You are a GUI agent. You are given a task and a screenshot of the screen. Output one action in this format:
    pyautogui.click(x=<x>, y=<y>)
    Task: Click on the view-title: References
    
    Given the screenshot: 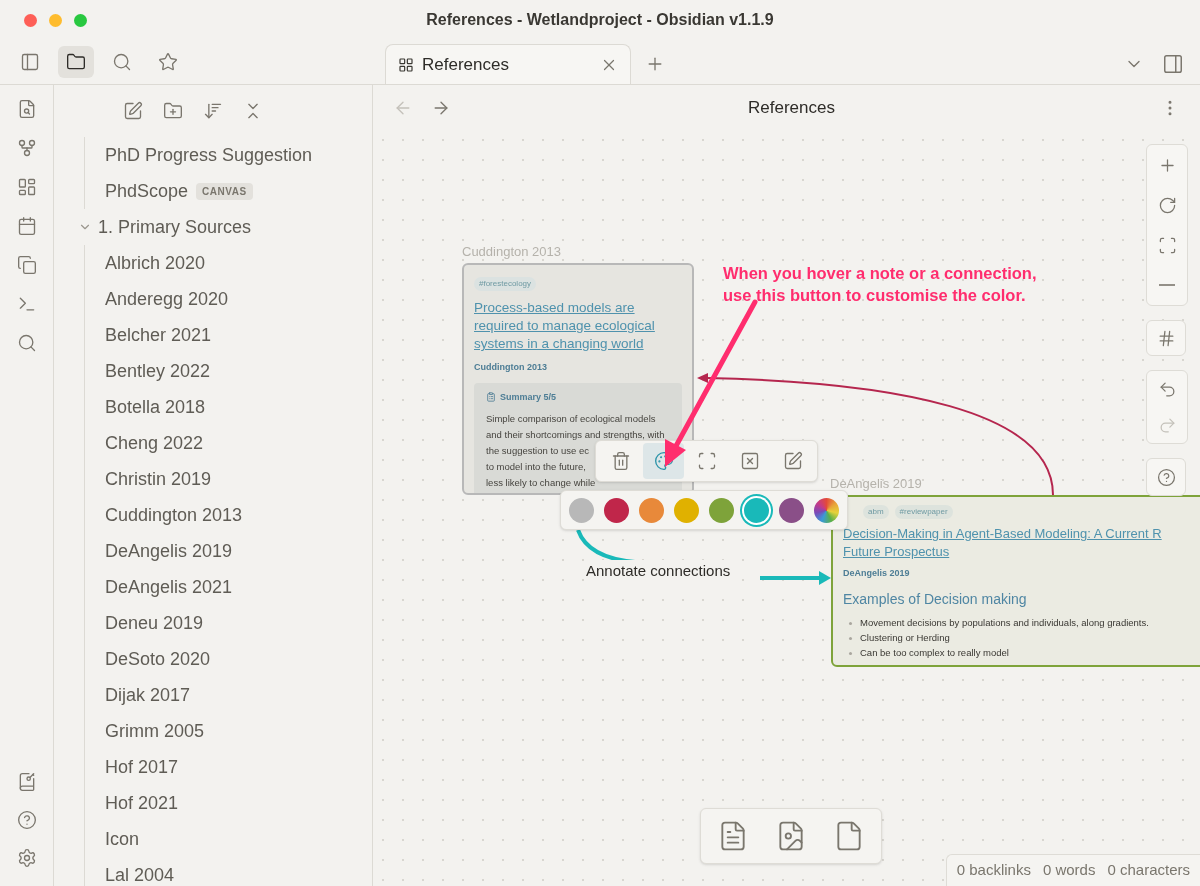 What is the action you would take?
    pyautogui.click(x=791, y=107)
    